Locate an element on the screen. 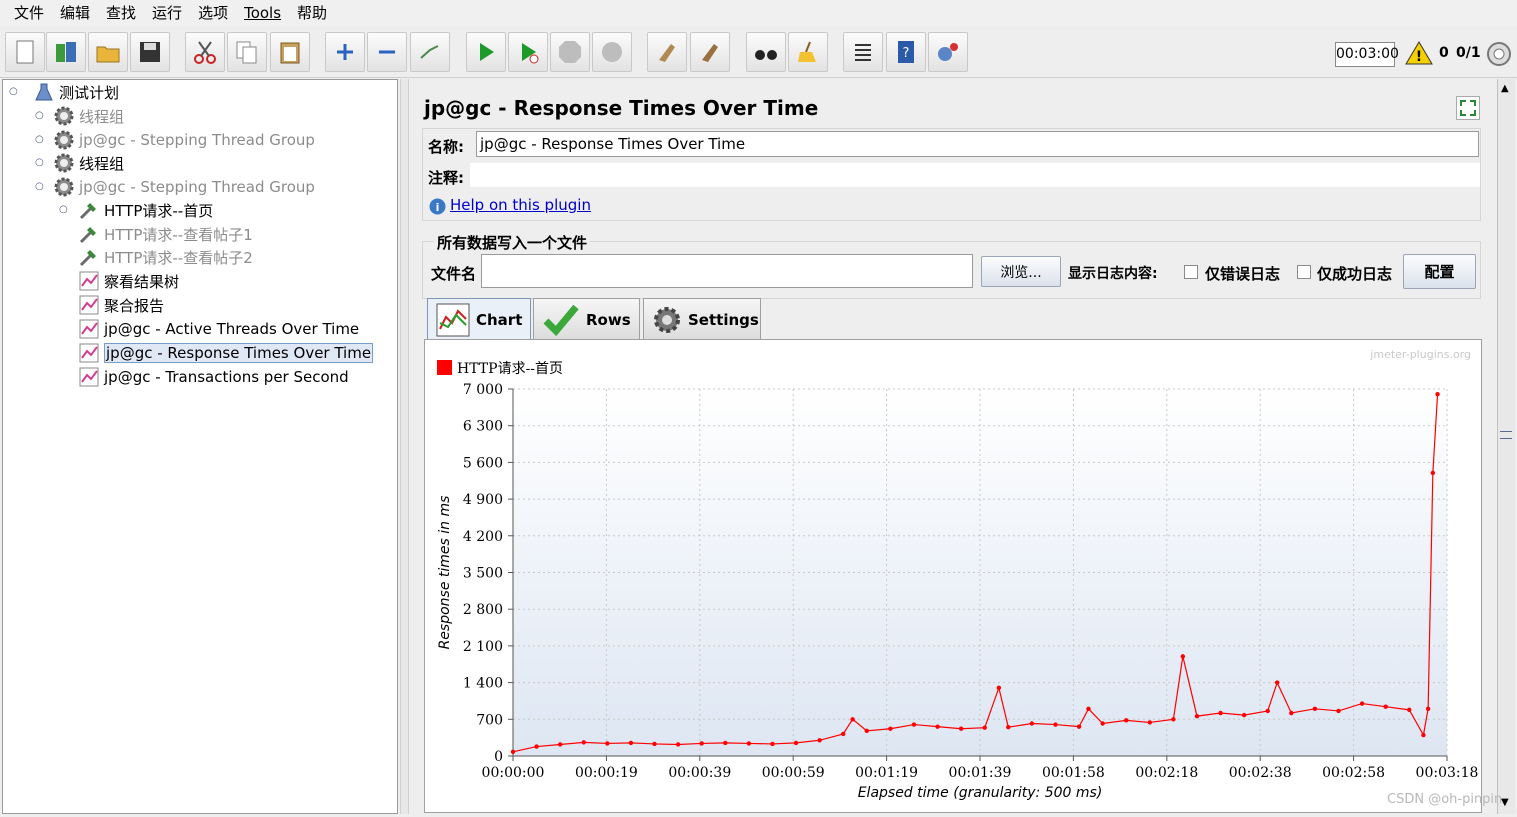 The width and height of the screenshot is (1517, 817). tree-node: HTTP请求--查看帖子1 is located at coordinates (165, 234).